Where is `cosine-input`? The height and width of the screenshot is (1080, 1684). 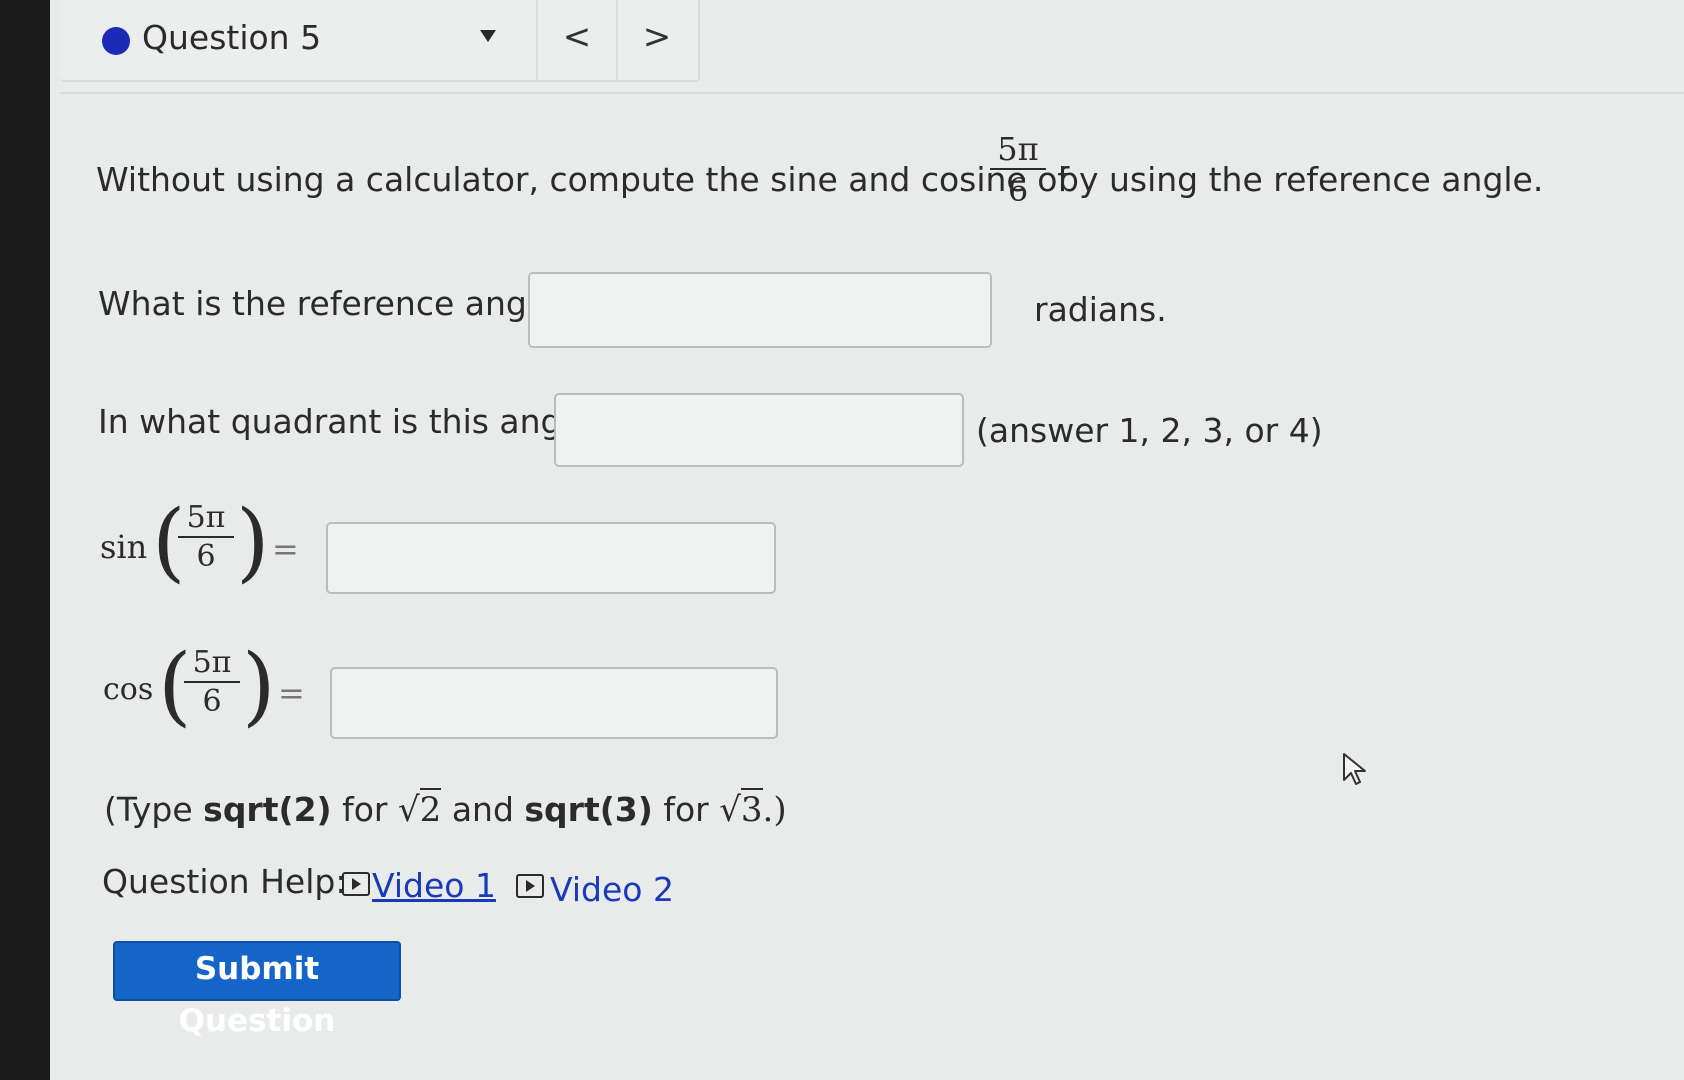
cosine-input is located at coordinates (554, 703).